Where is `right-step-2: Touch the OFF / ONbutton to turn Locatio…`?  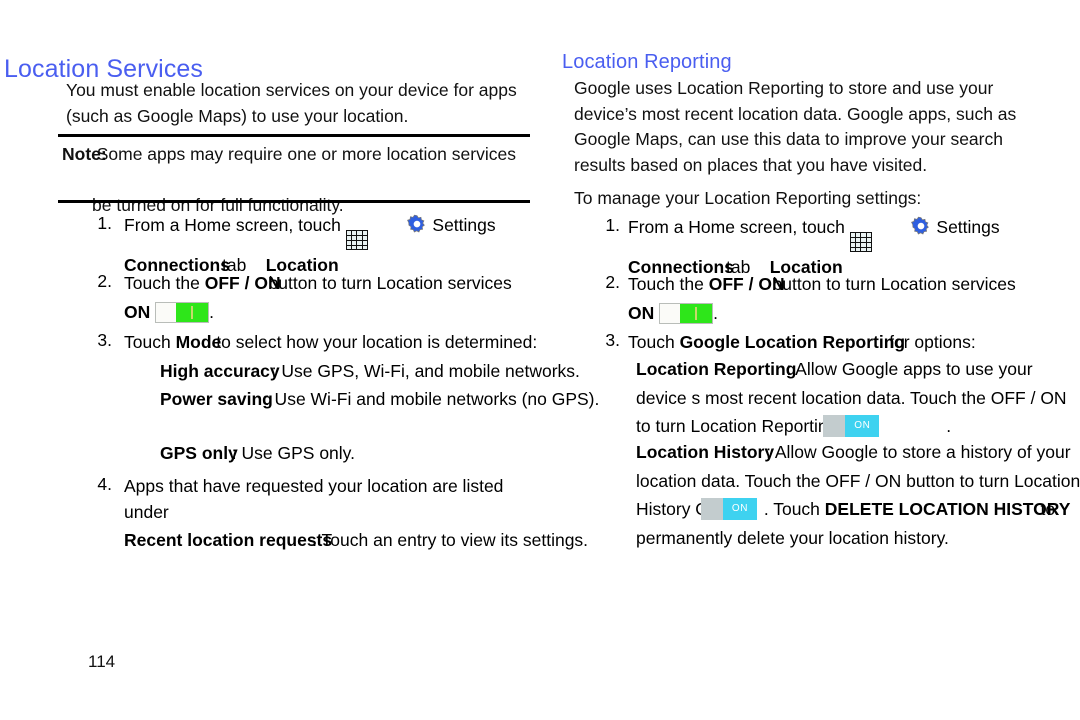 right-step-2: Touch the OFF / ONbutton to turn Locatio… is located at coordinates (843, 299).